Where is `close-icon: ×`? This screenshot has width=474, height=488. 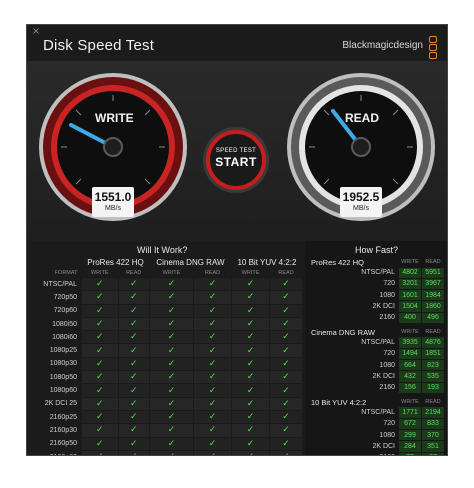
close-icon: × is located at coordinates (36, 32).